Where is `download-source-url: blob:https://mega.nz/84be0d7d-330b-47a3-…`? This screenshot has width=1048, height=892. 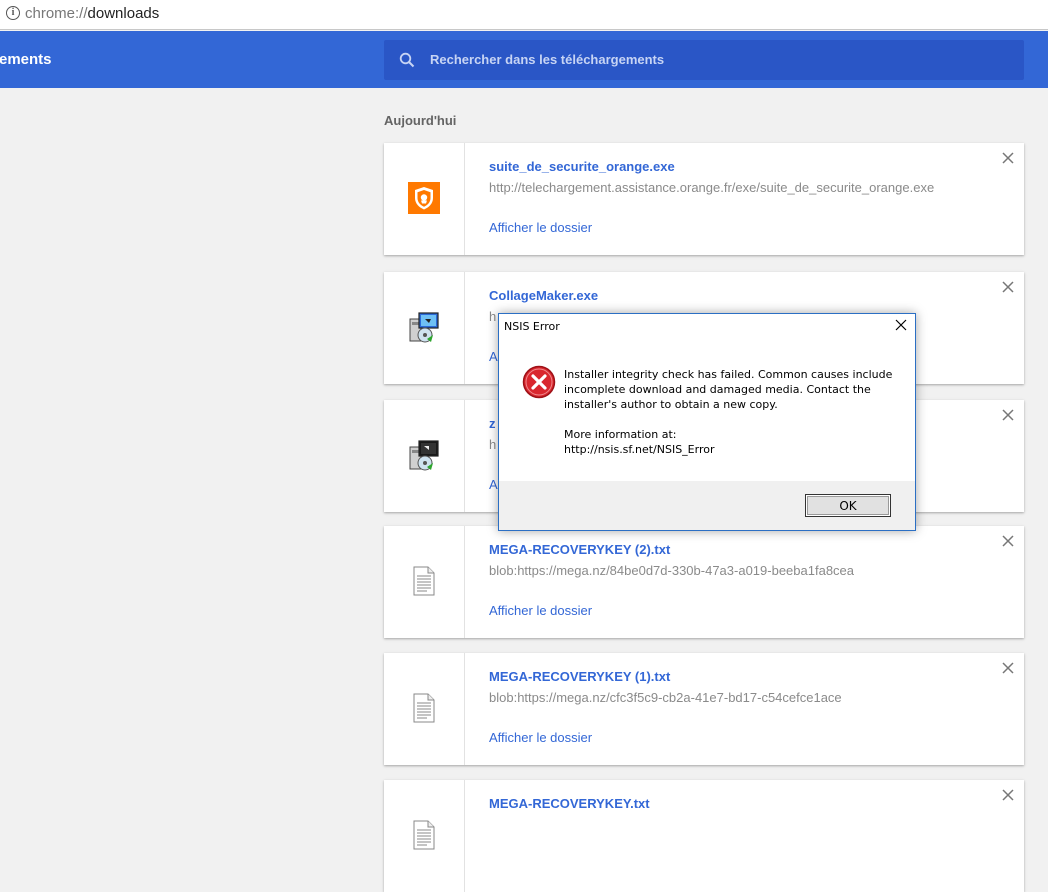 download-source-url: blob:https://mega.nz/84be0d7d-330b-47a3-… is located at coordinates (672, 570).